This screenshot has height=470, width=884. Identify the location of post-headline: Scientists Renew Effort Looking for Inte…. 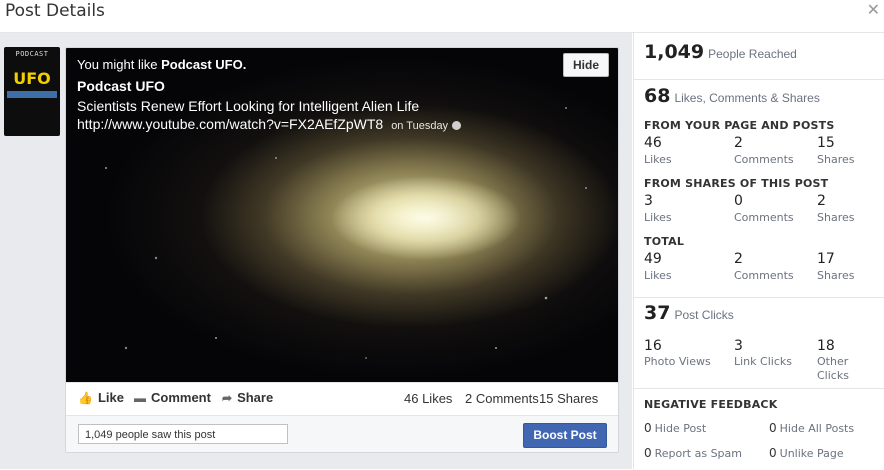
(248, 106).